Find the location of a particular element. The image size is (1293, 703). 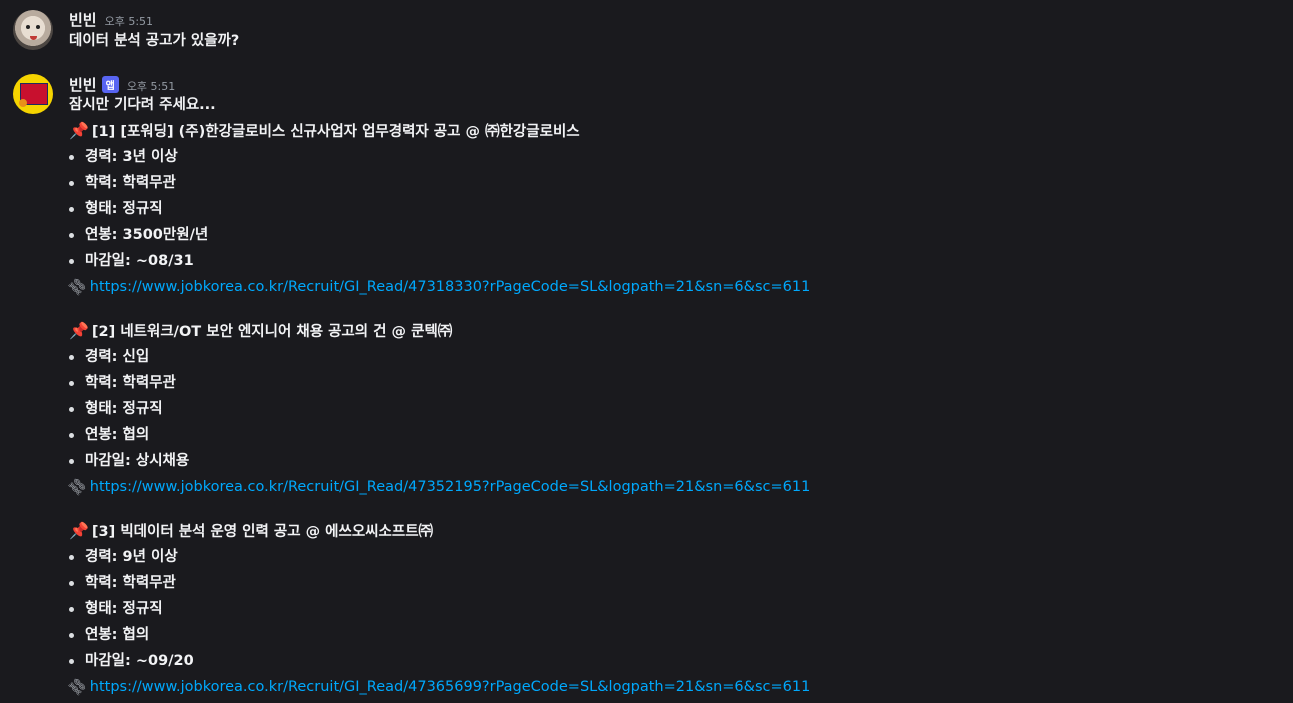

job-title: 📌 [3] 빅데이터 분석 운영 인력 공고 @ 에쓰오씨소프트㈜ is located at coordinates (251, 531).